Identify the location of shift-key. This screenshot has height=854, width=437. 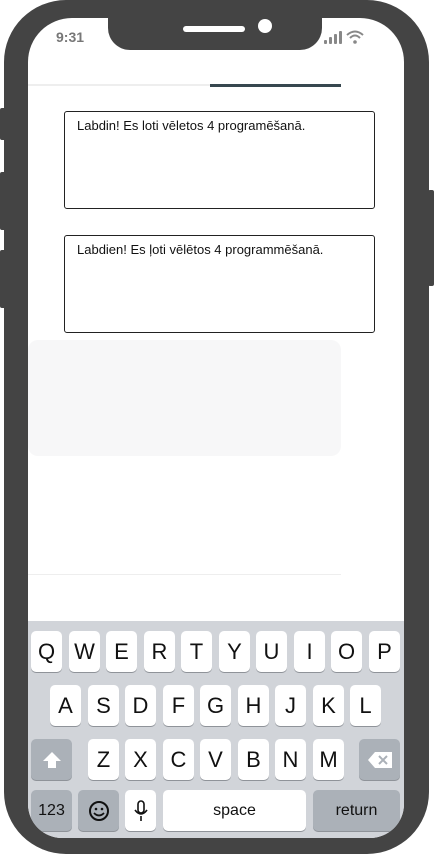
(51, 759).